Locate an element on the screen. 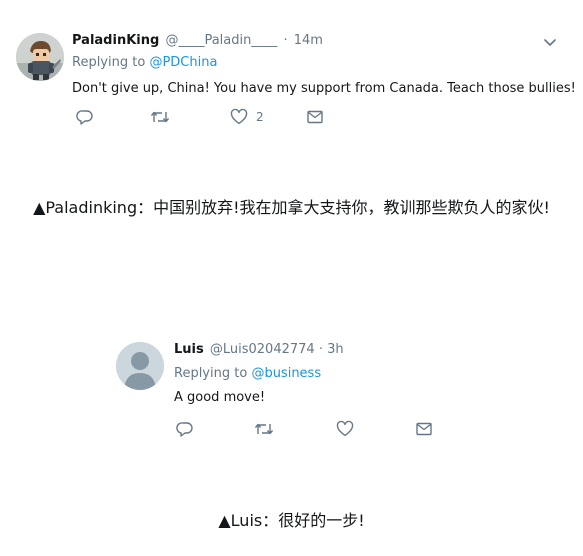 This screenshot has height=556, width=583. replying-to-link: @business is located at coordinates (286, 373).